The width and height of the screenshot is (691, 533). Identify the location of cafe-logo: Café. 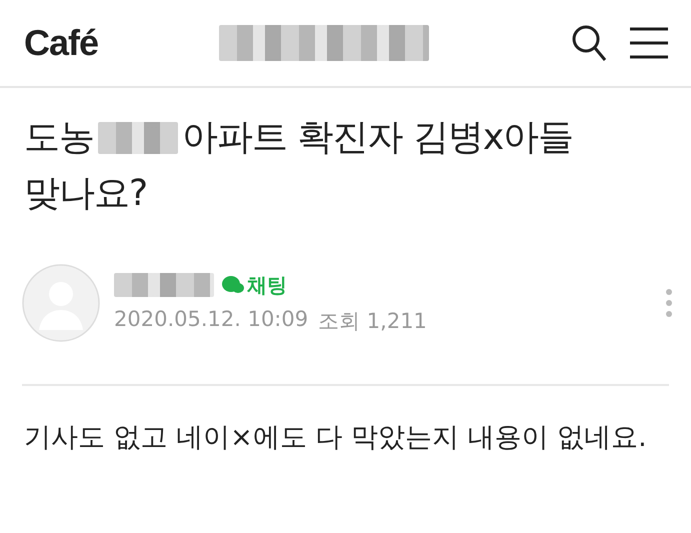
(61, 43).